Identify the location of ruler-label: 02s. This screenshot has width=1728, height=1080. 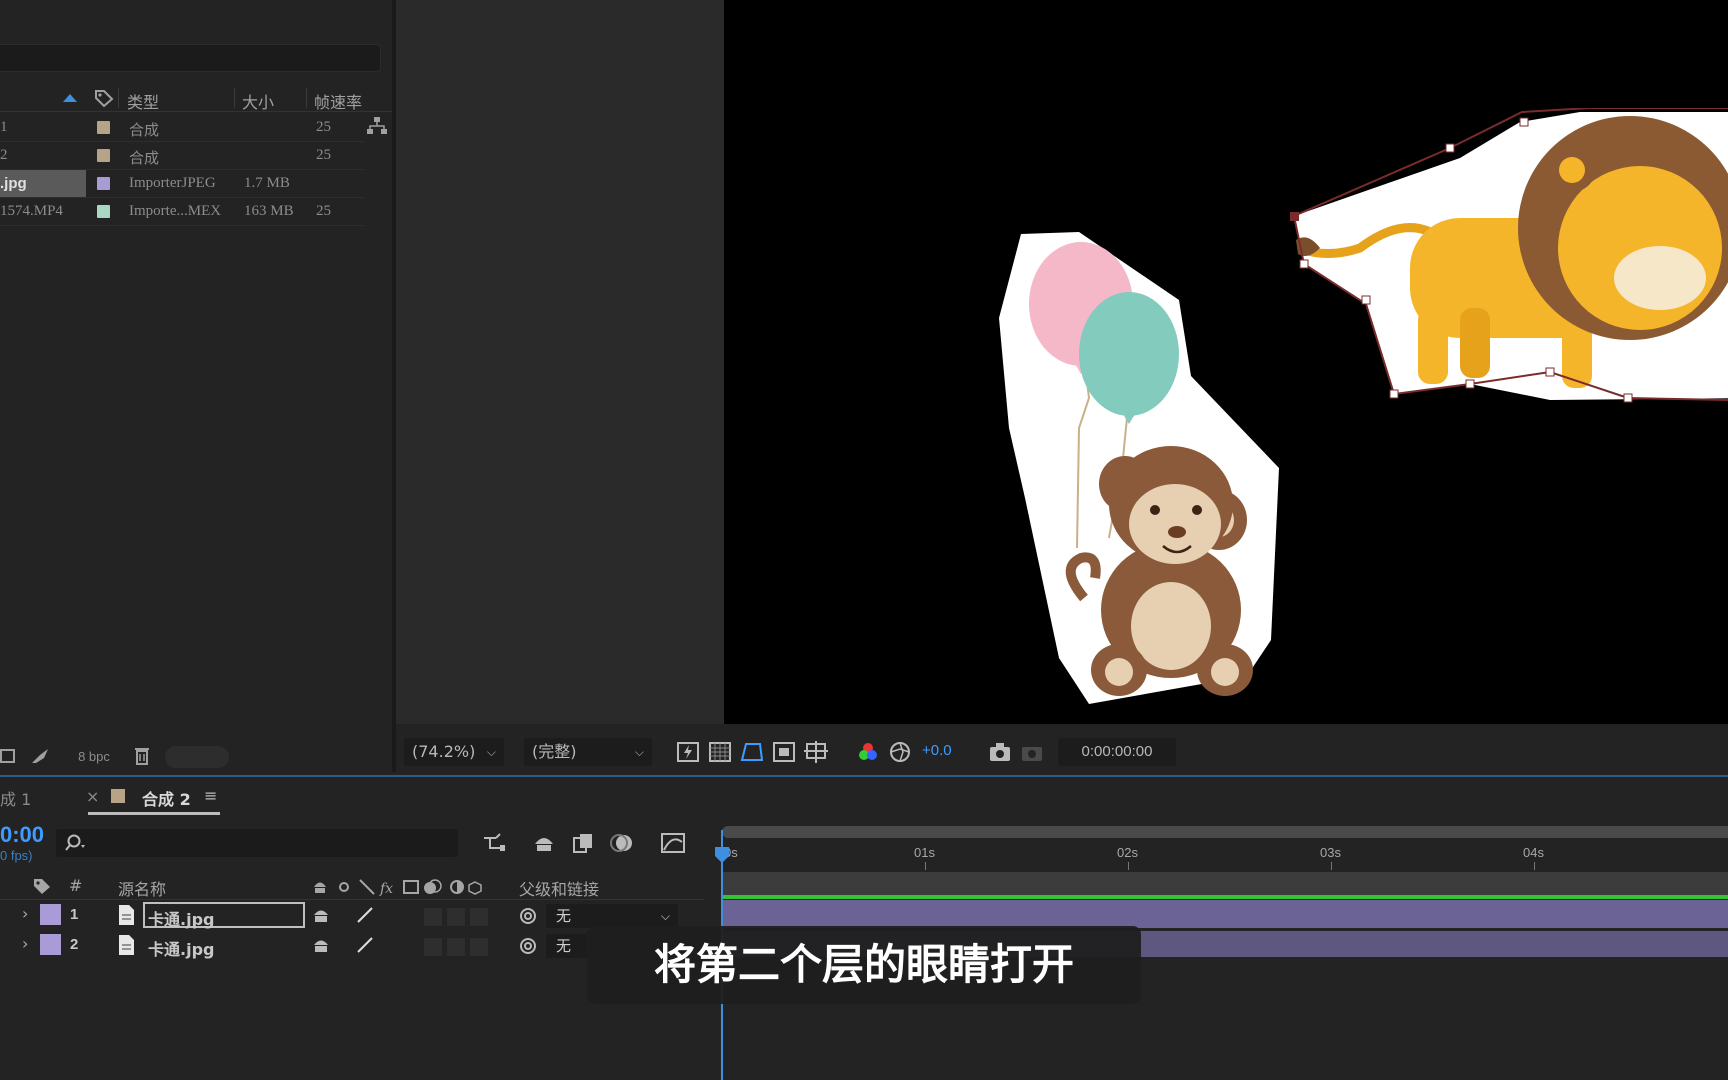
(1127, 852).